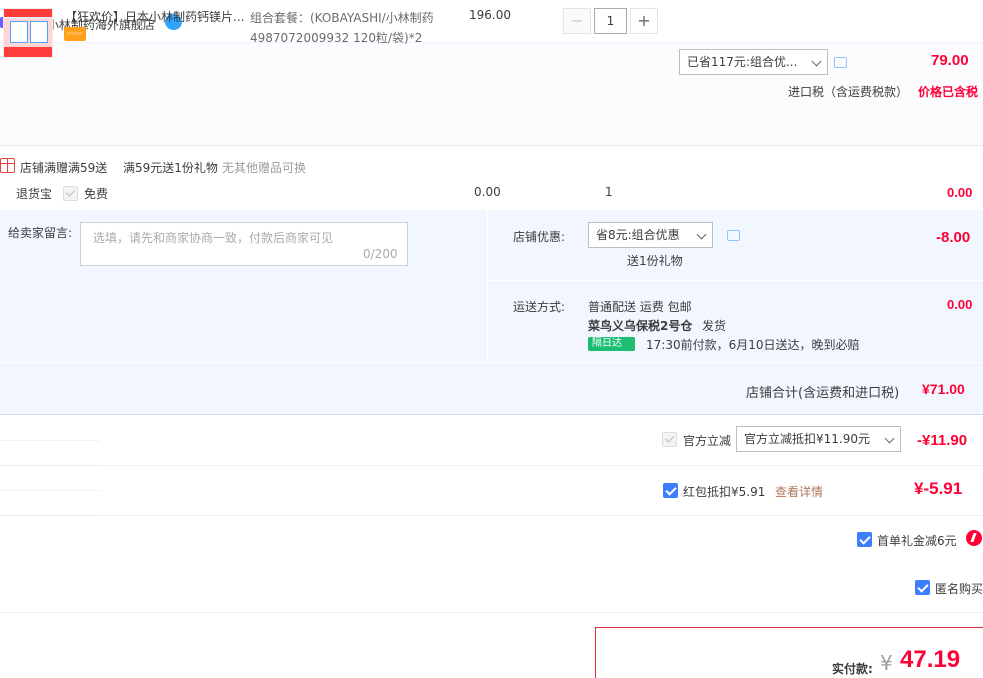  I want to click on shop-discount-value: 省8元:组合优惠, so click(638, 235).